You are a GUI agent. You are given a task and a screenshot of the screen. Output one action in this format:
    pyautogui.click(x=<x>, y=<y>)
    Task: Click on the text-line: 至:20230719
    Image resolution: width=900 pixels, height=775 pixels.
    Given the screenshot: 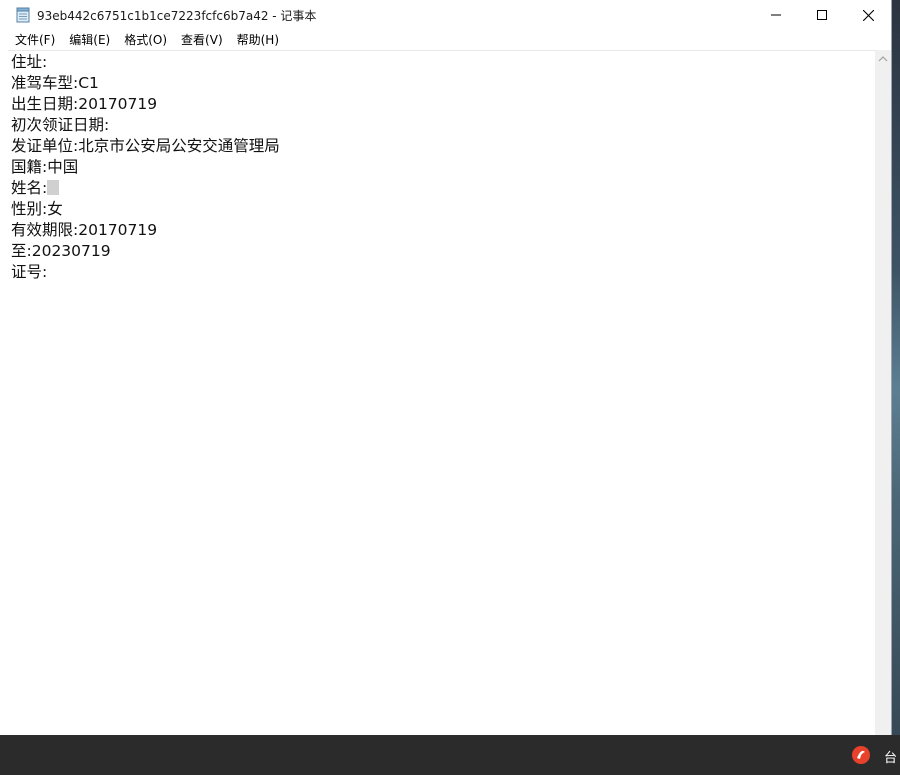 What is the action you would take?
    pyautogui.click(x=61, y=251)
    